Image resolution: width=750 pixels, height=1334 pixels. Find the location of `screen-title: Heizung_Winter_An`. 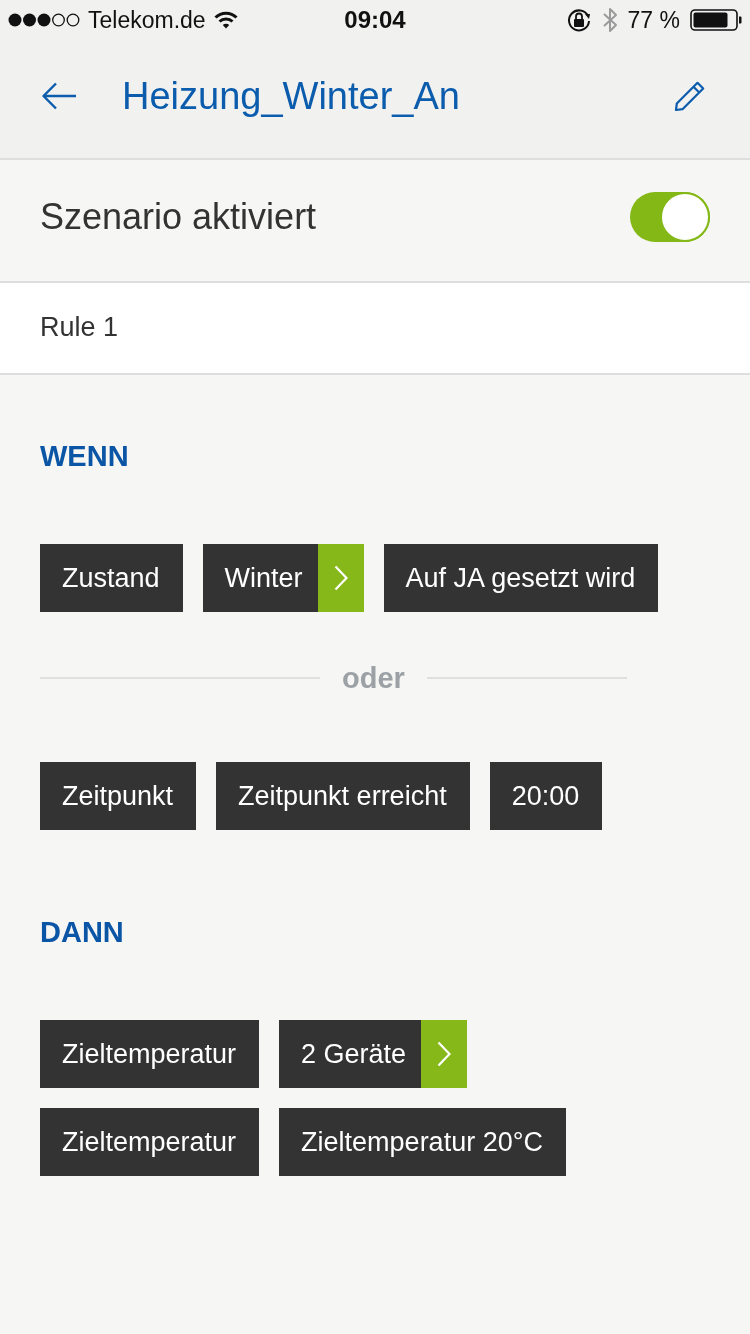

screen-title: Heizung_Winter_An is located at coordinates (291, 96).